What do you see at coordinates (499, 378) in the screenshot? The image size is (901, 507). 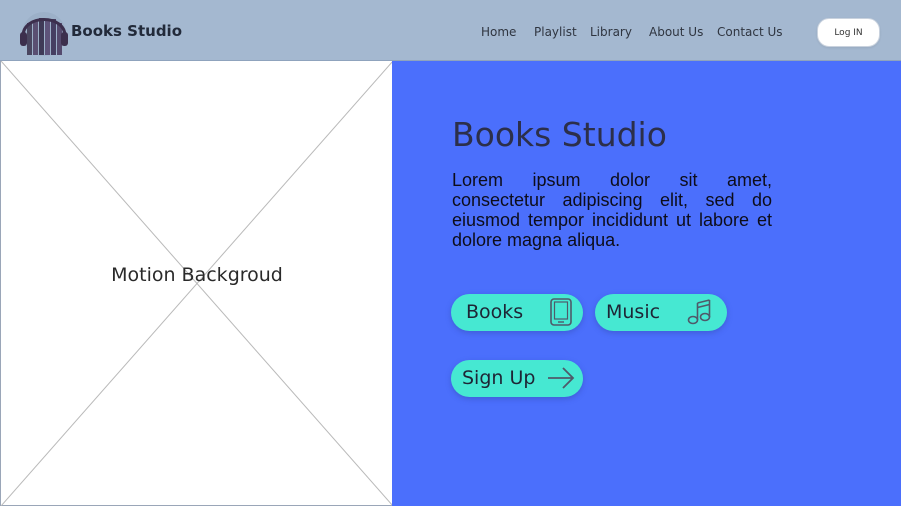 I see `sign-up-button-label: Sign Up` at bounding box center [499, 378].